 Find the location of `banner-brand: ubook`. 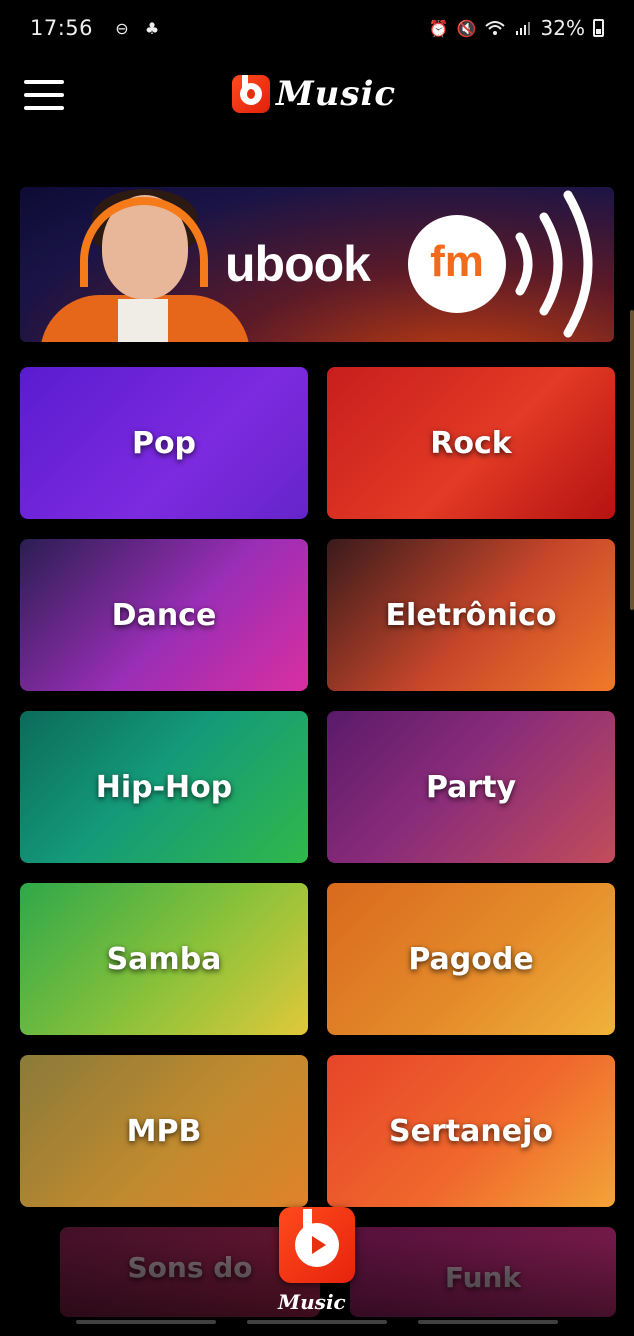

banner-brand: ubook is located at coordinates (298, 264).